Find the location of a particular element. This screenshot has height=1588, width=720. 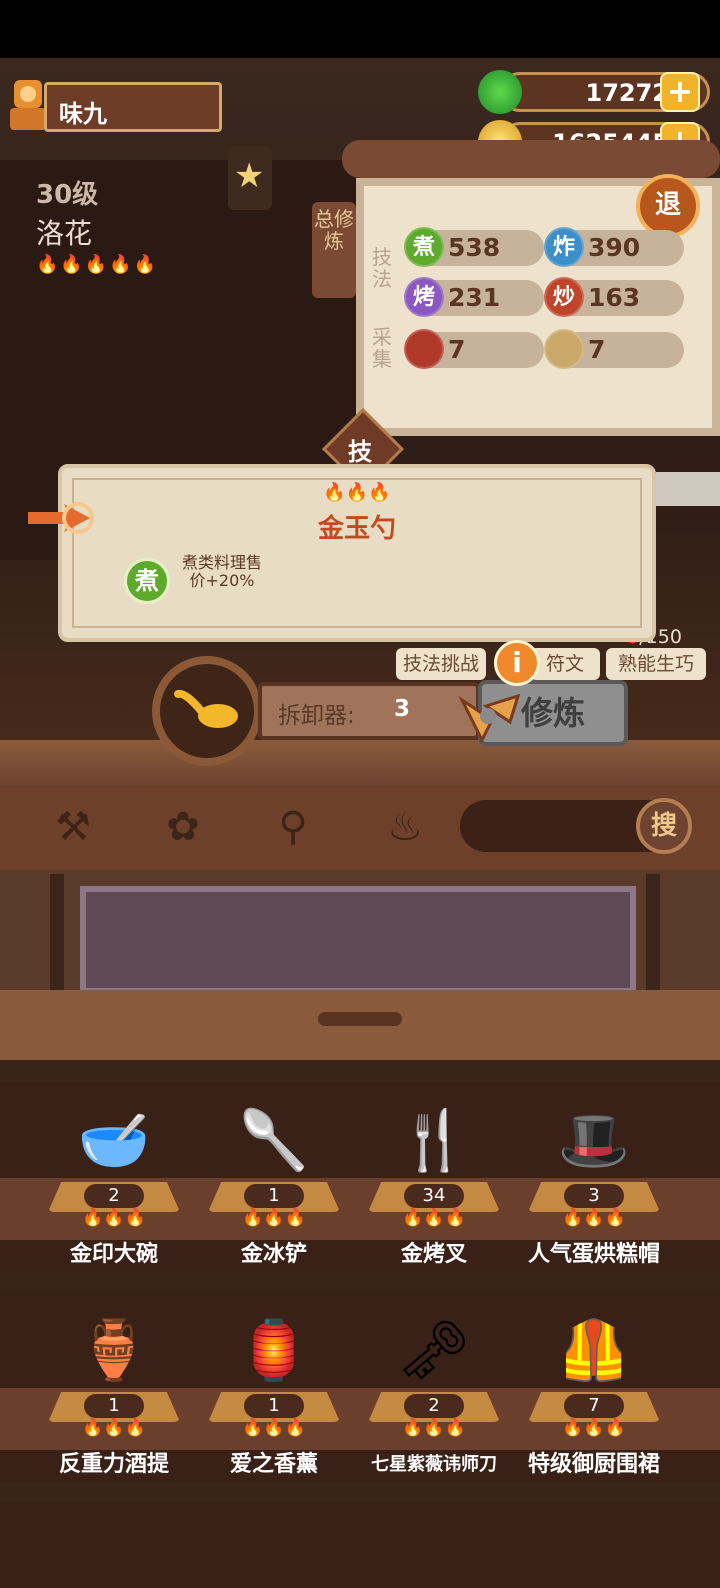

ladle-icon is located at coordinates (206, 708).